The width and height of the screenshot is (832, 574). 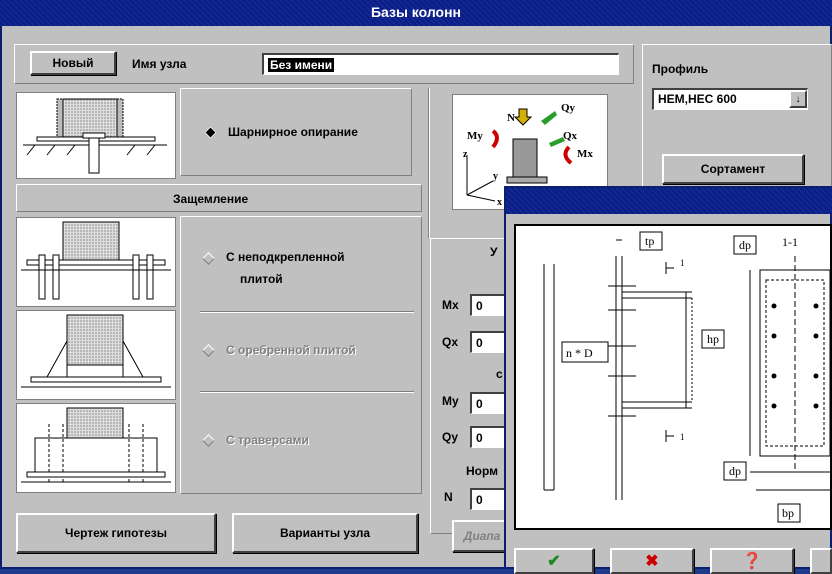 I want to click on traverse-label: С траверсами, so click(x=267, y=440).